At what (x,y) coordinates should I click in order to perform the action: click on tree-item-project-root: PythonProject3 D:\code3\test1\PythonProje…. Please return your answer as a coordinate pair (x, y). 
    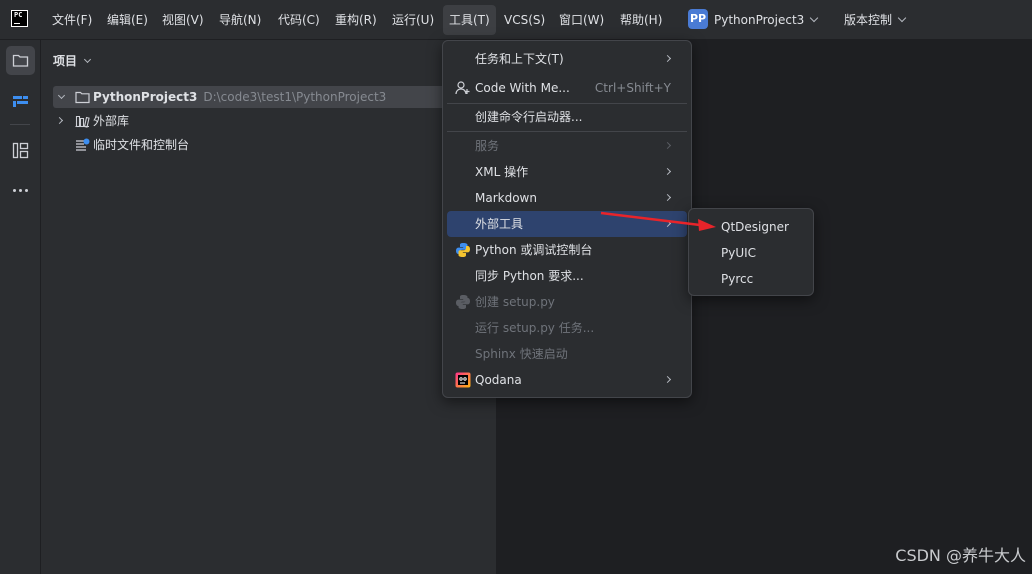
    Looking at the image, I should click on (263, 97).